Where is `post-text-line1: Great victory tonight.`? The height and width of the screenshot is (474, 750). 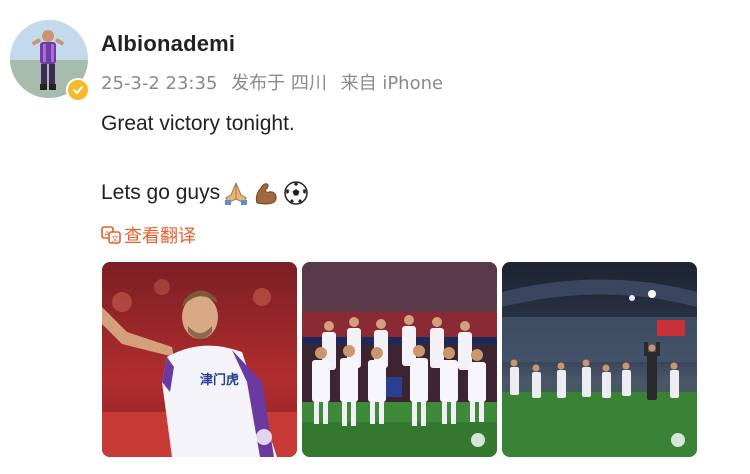 post-text-line1: Great victory tonight. is located at coordinates (198, 123).